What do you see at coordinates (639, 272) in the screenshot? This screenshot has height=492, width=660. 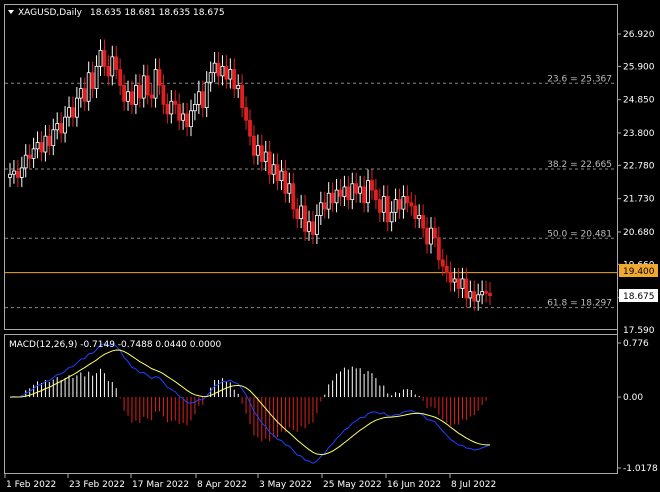 I see `hline-price-label: 19.400` at bounding box center [639, 272].